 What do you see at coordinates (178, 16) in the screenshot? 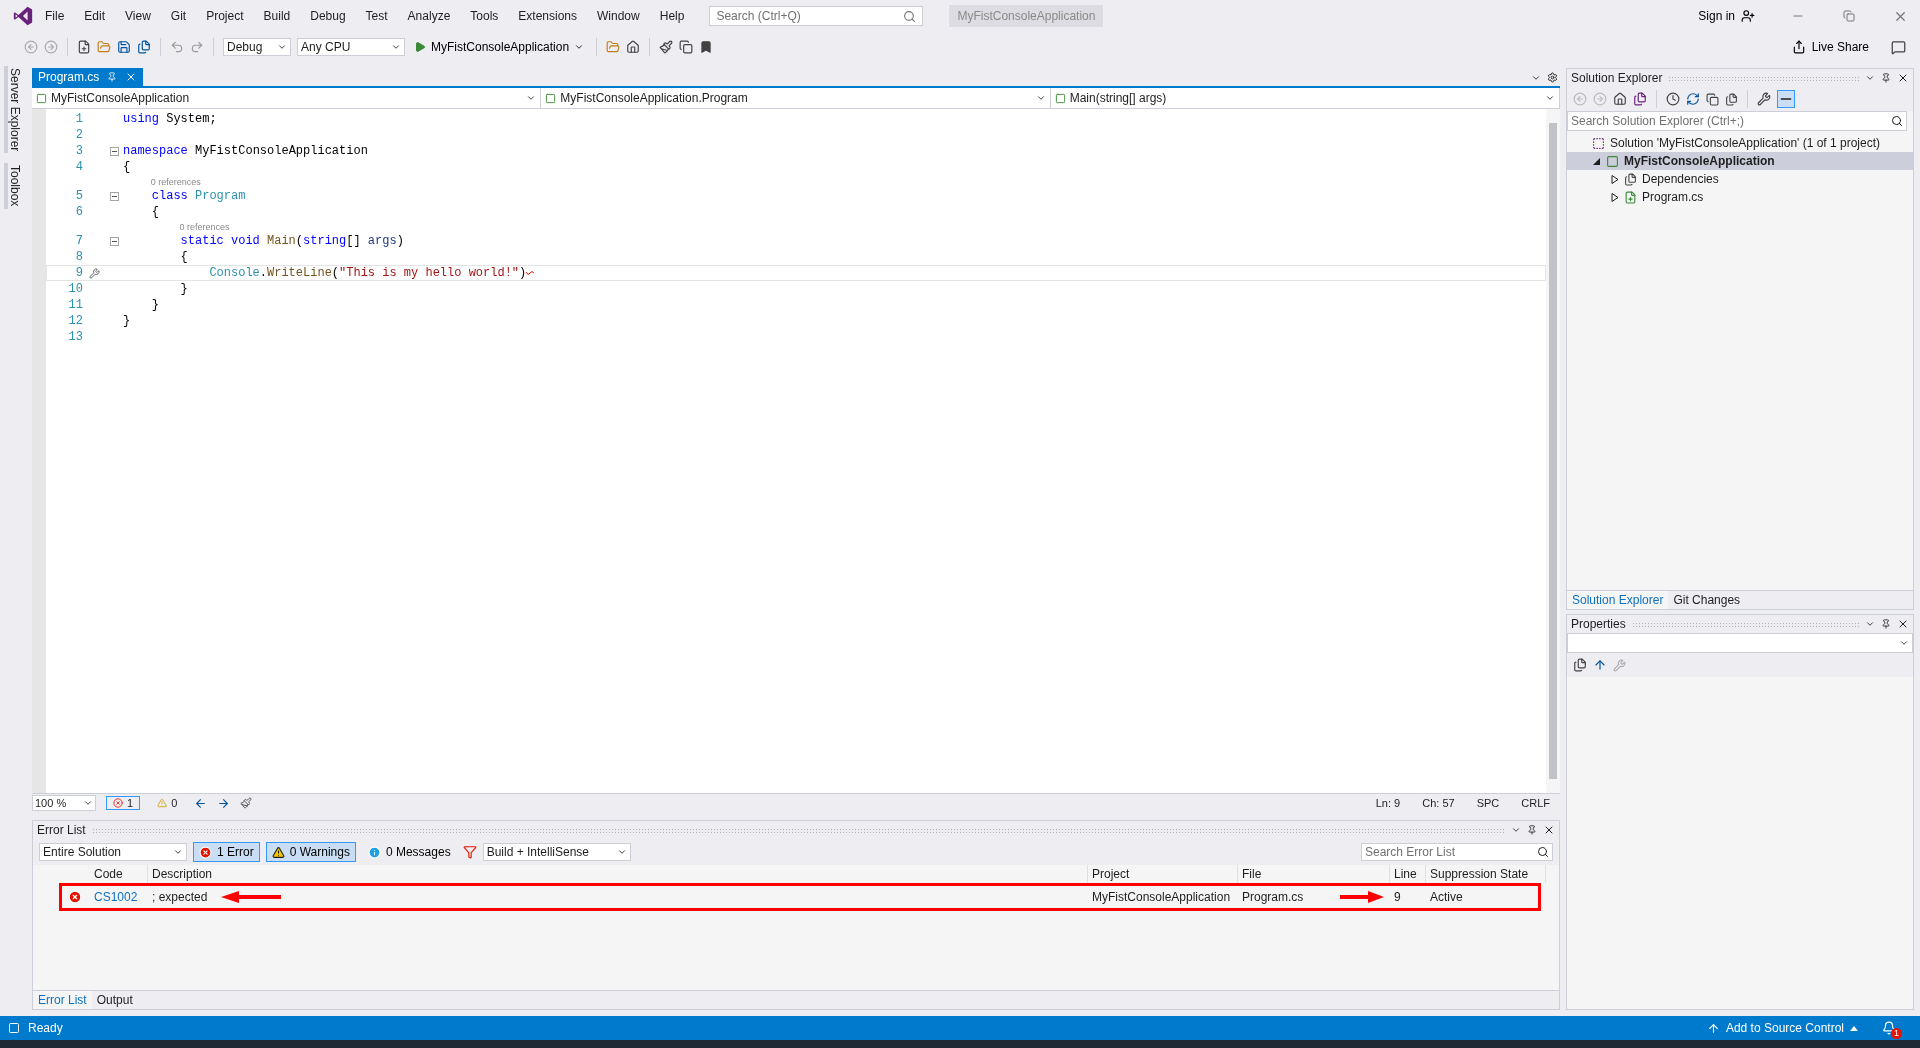
I see `menu-item: Git` at bounding box center [178, 16].